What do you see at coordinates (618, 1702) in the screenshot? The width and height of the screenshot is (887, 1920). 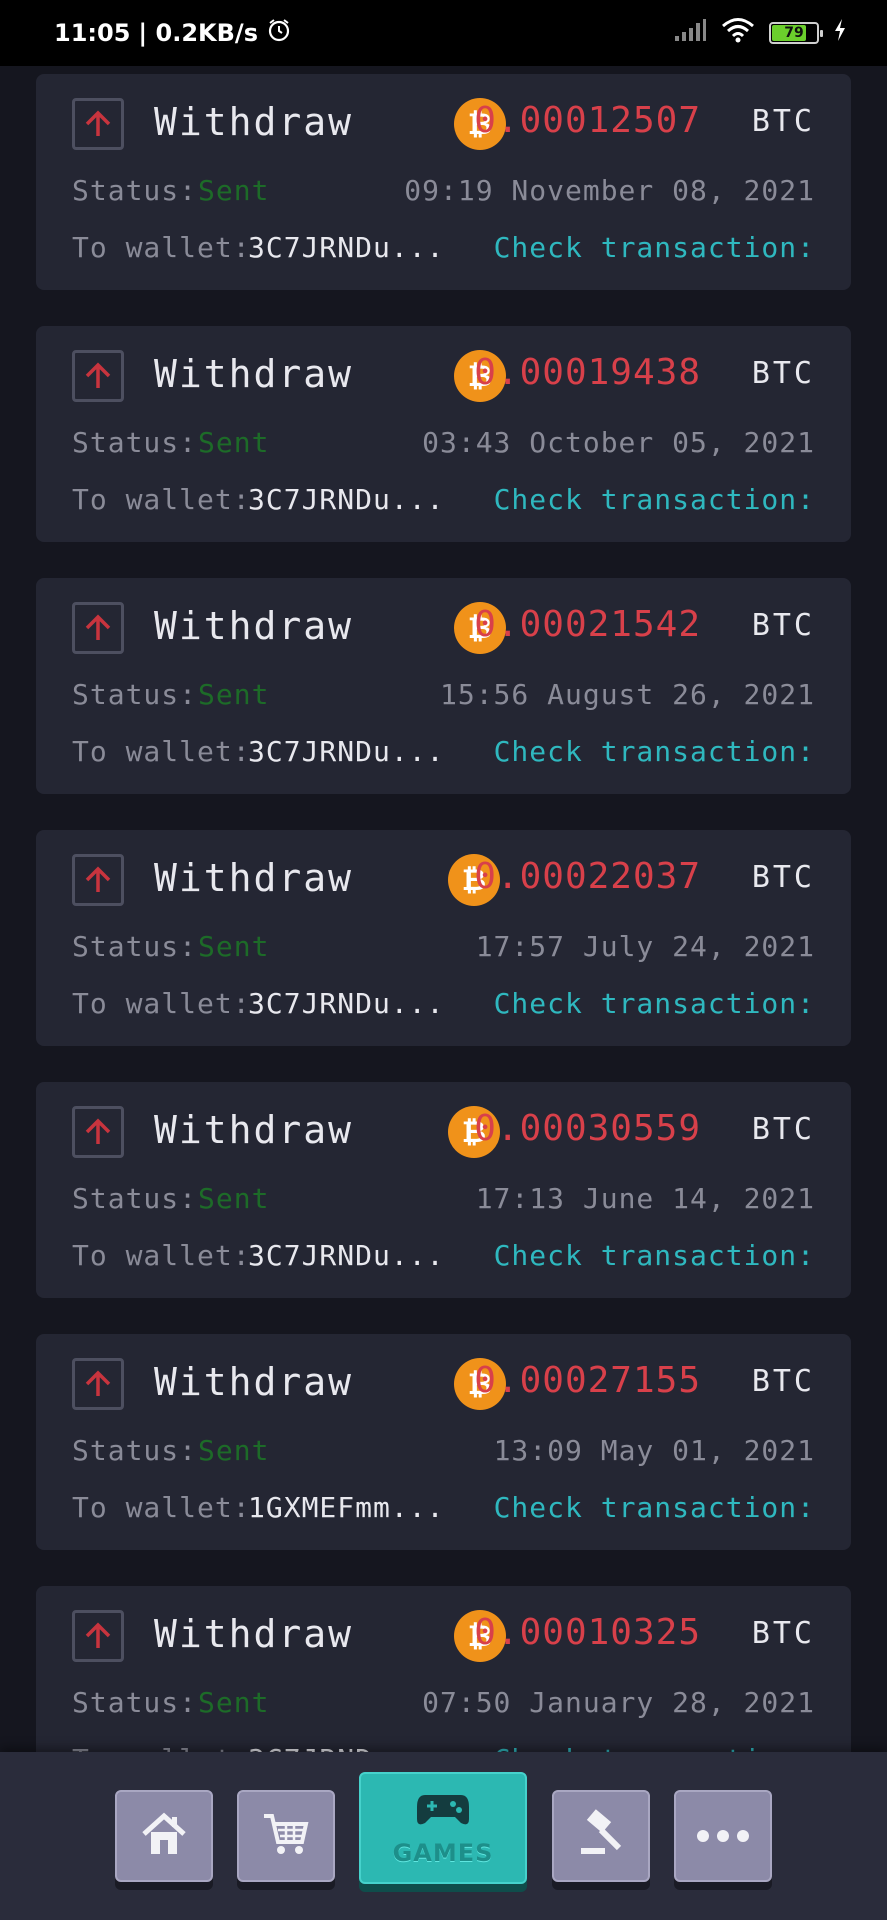 I see `transaction-date: 07:50 January 28, 2021` at bounding box center [618, 1702].